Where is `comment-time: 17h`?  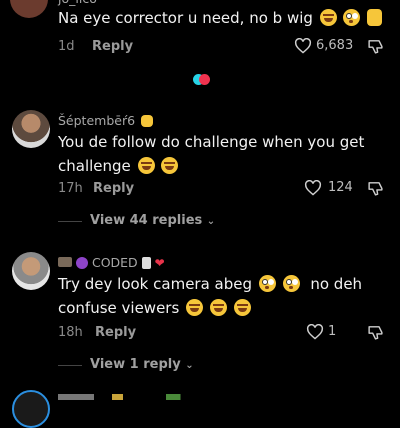
comment-time: 17h is located at coordinates (70, 188).